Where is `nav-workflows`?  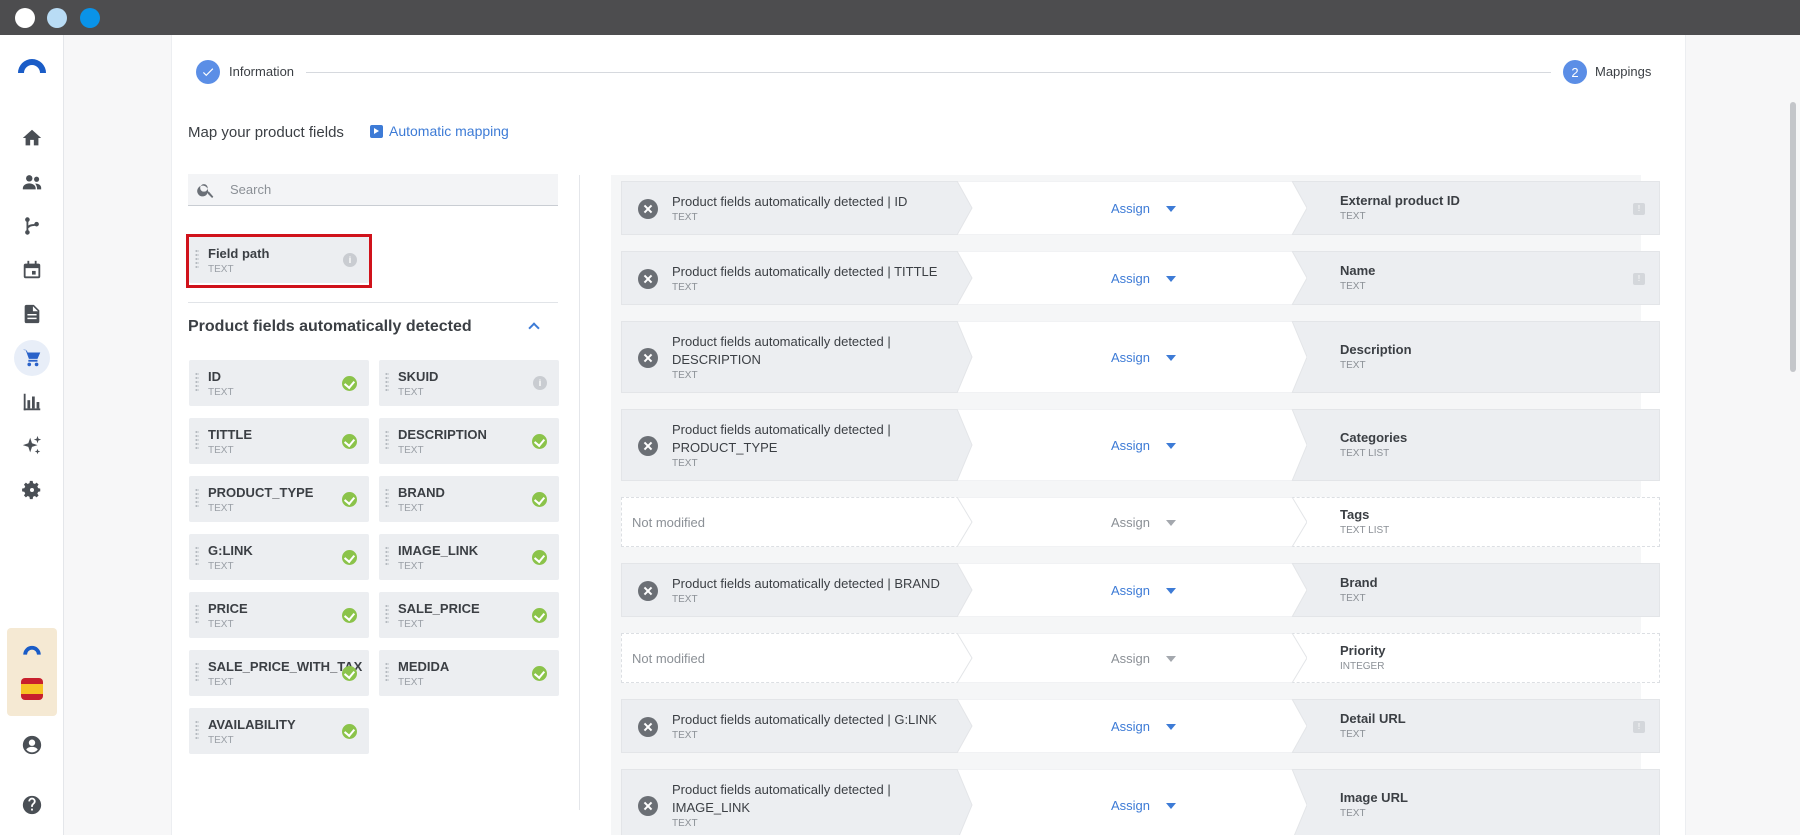
nav-workflows is located at coordinates (32, 226).